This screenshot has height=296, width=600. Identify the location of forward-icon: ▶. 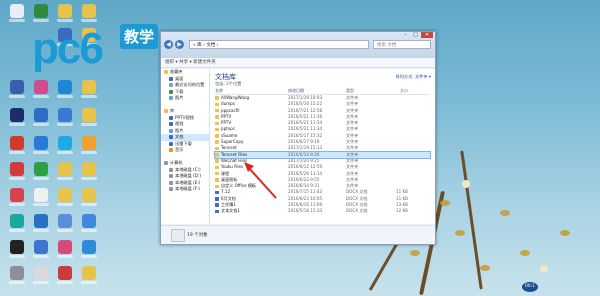
(179, 44).